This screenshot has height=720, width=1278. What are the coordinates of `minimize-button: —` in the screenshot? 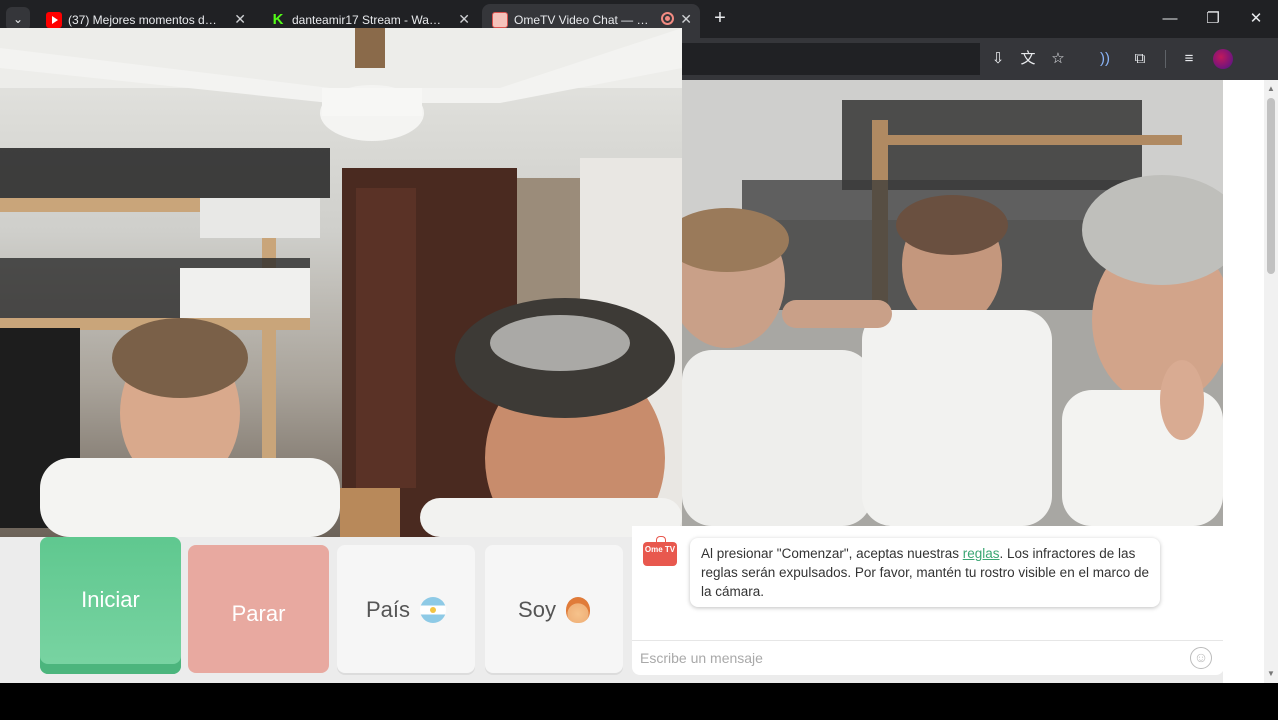 It's located at (1170, 19).